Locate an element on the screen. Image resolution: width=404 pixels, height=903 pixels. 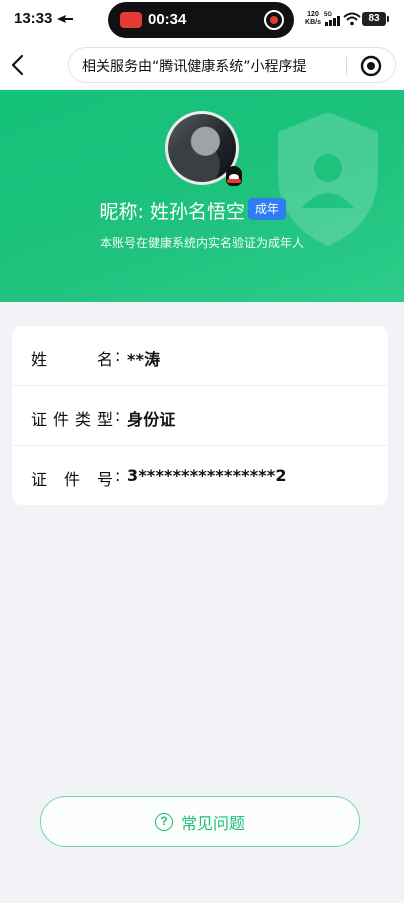
service-provider-text: 相关服务由“腾讯健康系统”小程序提 is located at coordinates (194, 67).